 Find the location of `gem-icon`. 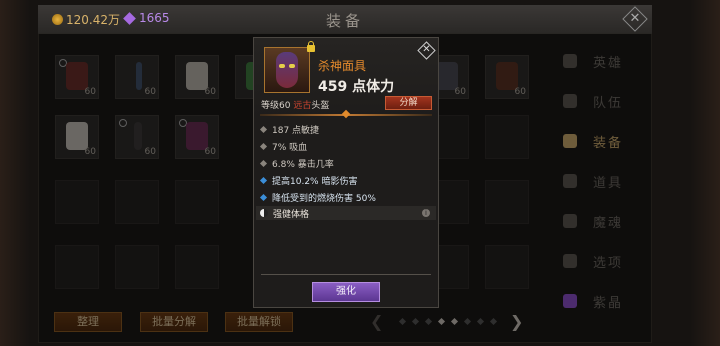

gem-icon is located at coordinates (129, 18).